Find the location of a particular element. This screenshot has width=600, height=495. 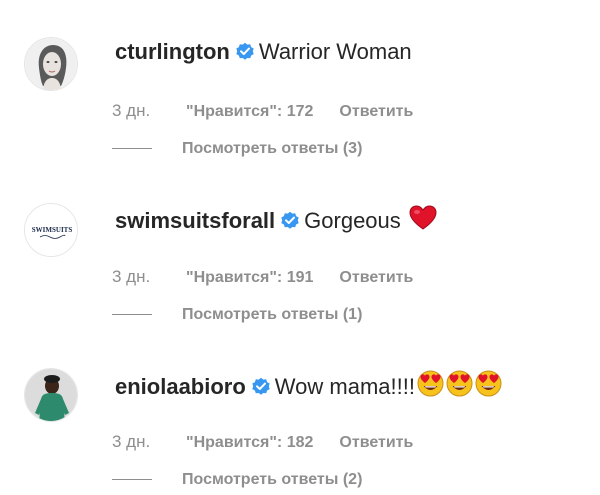

view-replies-button: Посмотреть ответы (1) is located at coordinates (237, 315).